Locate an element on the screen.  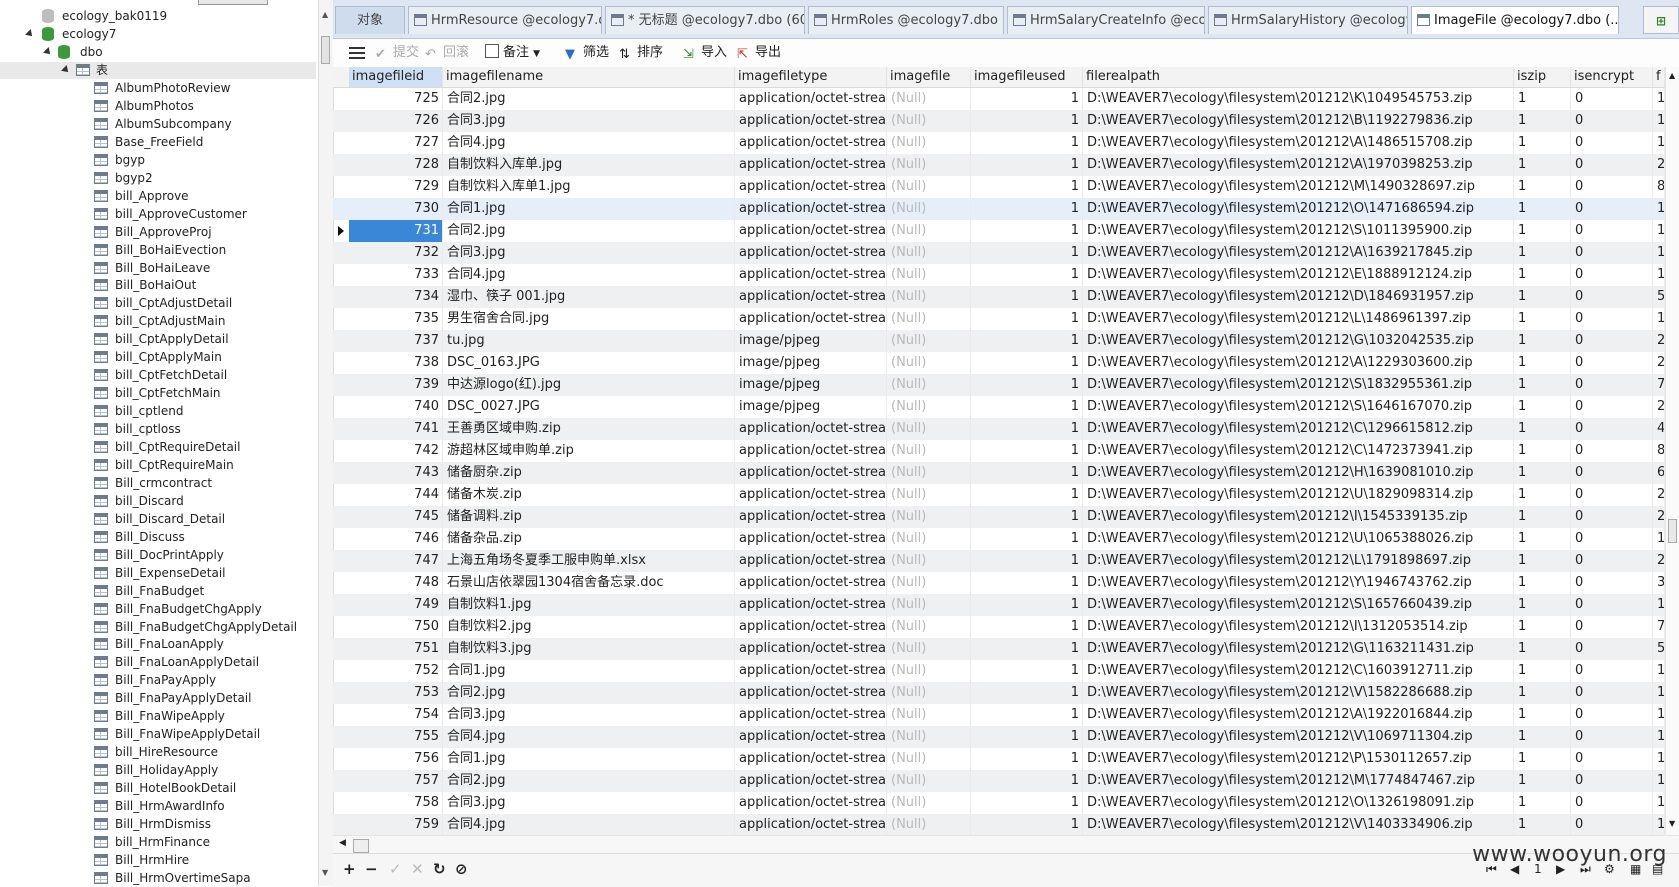
tree-table-item: Bill_BoHaiLeave is located at coordinates (158, 268).